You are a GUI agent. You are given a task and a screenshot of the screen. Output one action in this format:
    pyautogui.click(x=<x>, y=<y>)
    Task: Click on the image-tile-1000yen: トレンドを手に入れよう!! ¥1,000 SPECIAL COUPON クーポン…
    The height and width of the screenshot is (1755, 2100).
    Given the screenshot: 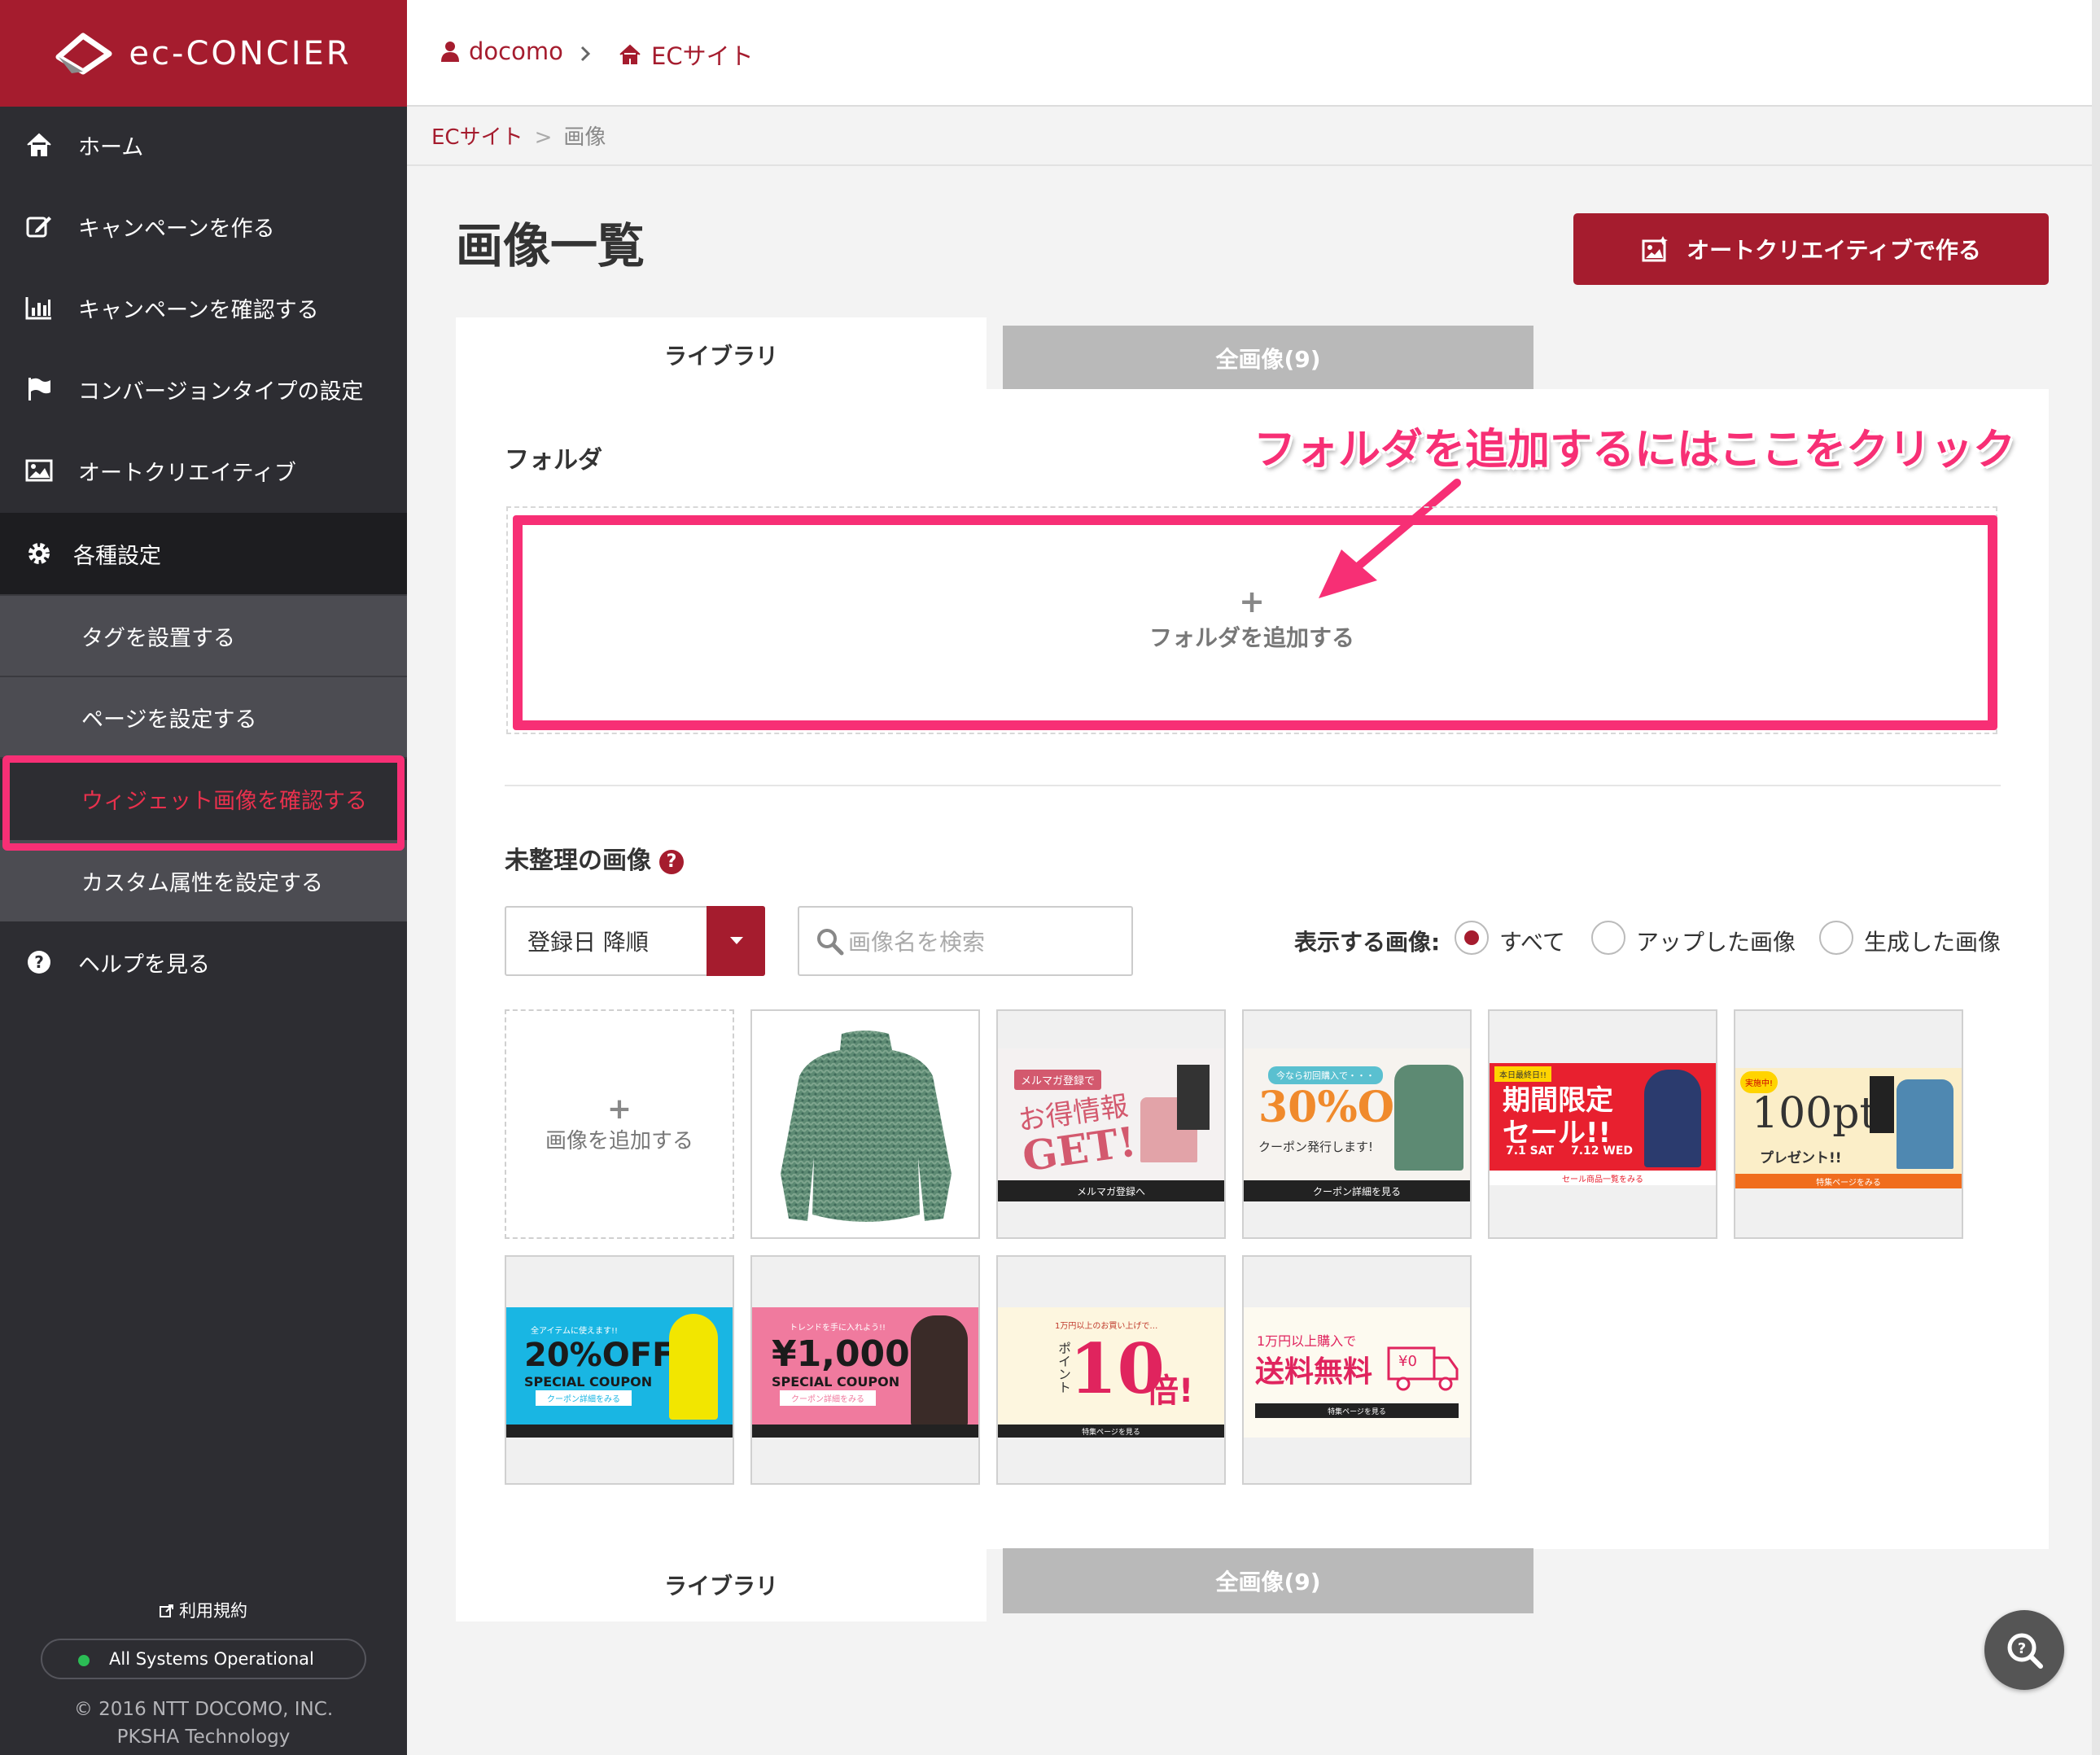 What is the action you would take?
    pyautogui.click(x=865, y=1370)
    